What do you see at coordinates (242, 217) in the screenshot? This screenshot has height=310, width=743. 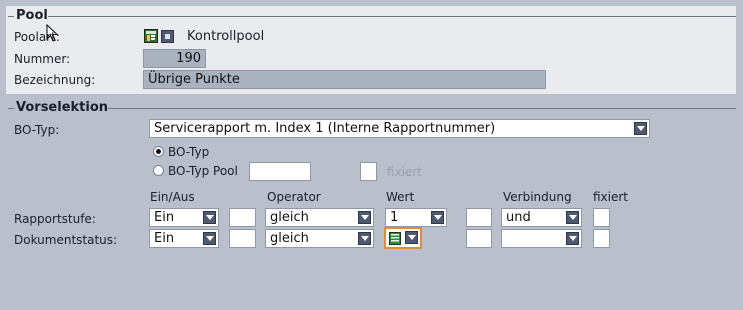 I see `rapportstufe-extra-box` at bounding box center [242, 217].